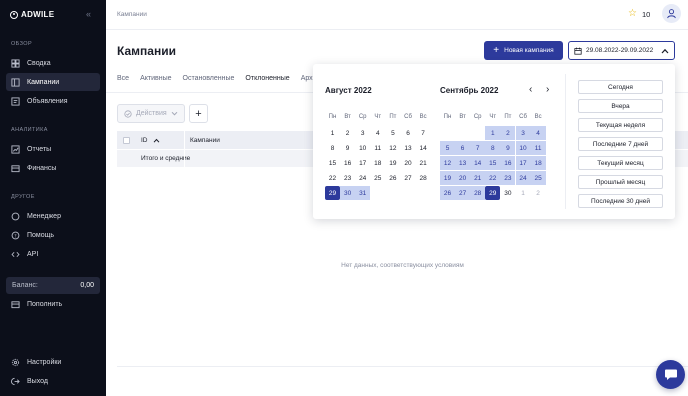 This screenshot has width=688, height=396. What do you see at coordinates (362, 178) in the screenshot?
I see `calendar-day-aug: 24` at bounding box center [362, 178].